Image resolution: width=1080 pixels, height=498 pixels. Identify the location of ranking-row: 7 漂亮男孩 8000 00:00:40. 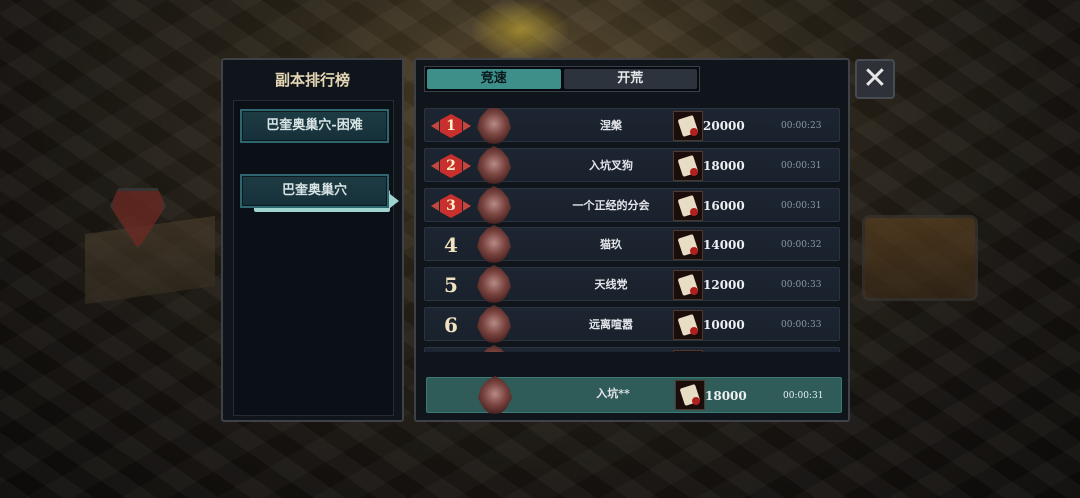
(632, 348).